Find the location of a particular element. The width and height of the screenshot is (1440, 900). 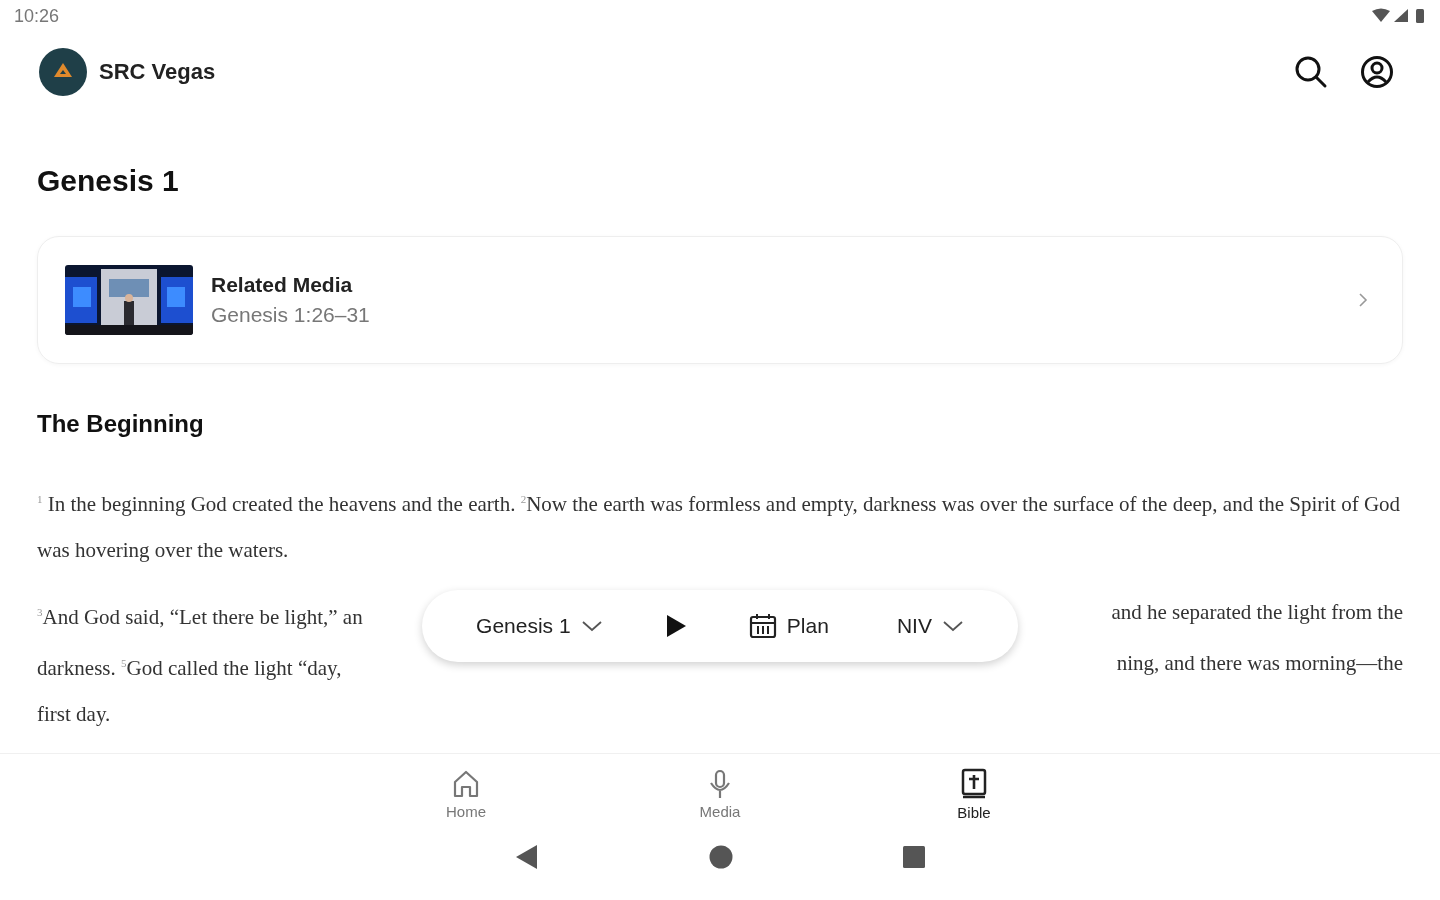

verse-text: darkness. $^{5}$God called the light “day, is located at coordinates (189, 669).